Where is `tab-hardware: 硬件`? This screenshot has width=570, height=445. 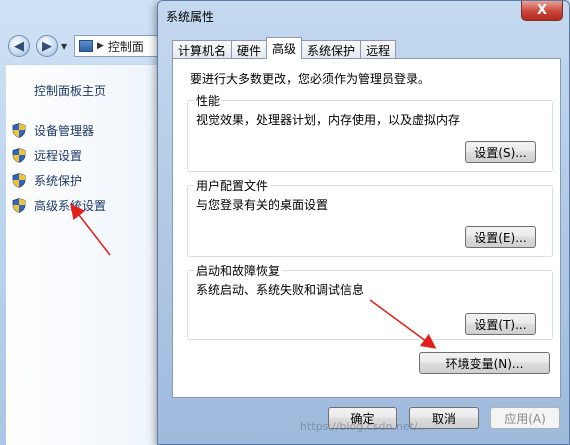
tab-hardware: 硬件 is located at coordinates (249, 49).